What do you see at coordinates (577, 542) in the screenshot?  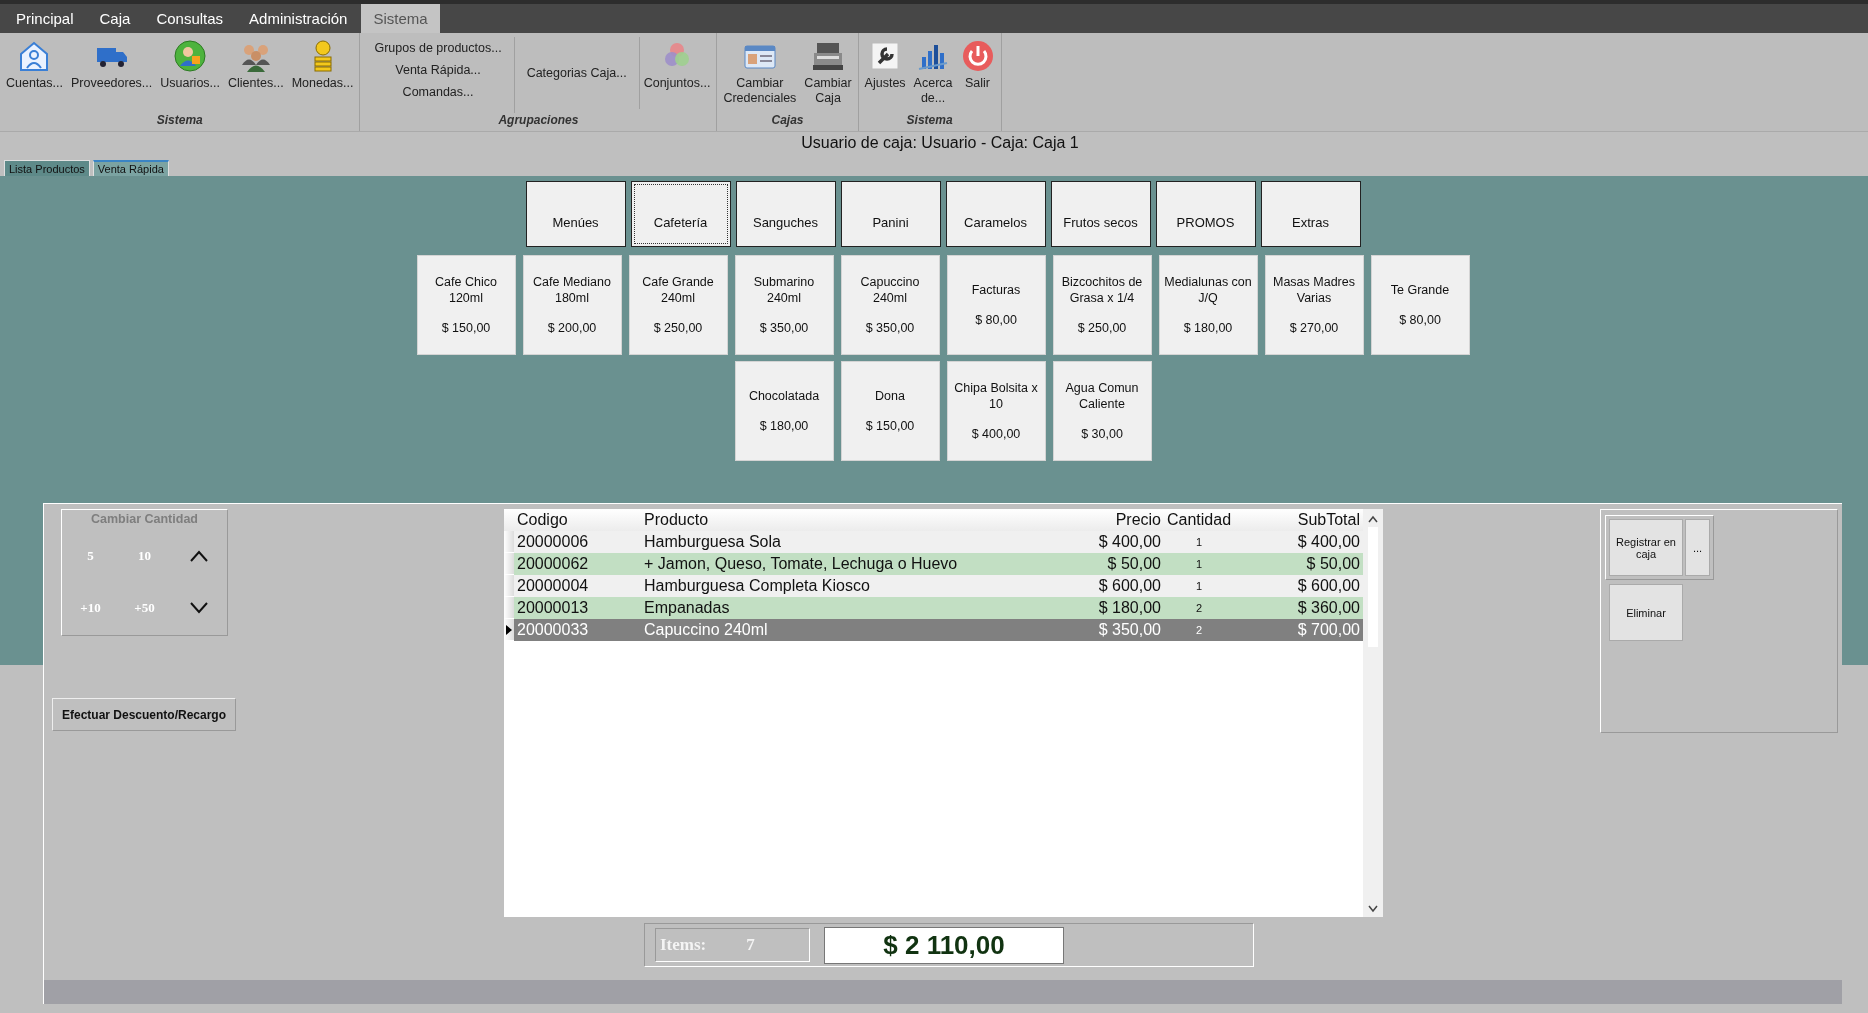 I see `table-cell: 20000006` at bounding box center [577, 542].